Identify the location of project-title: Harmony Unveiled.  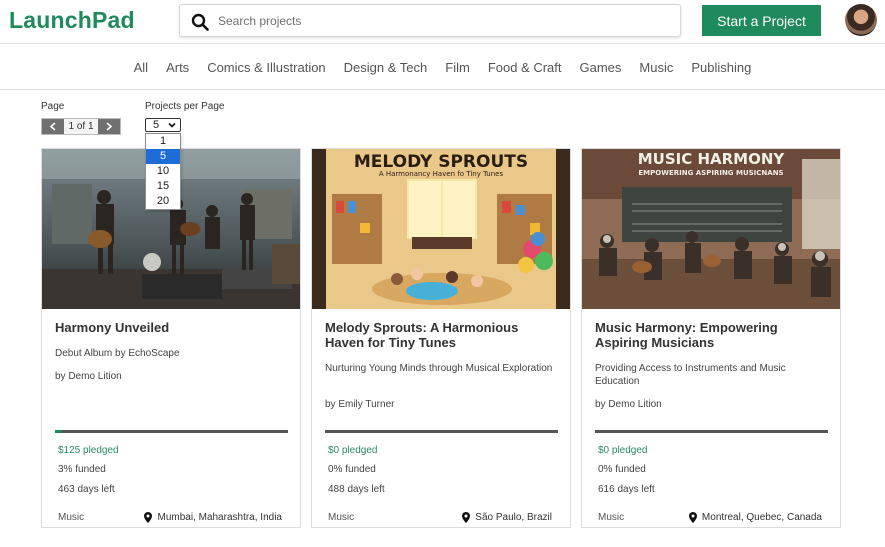
(172, 327).